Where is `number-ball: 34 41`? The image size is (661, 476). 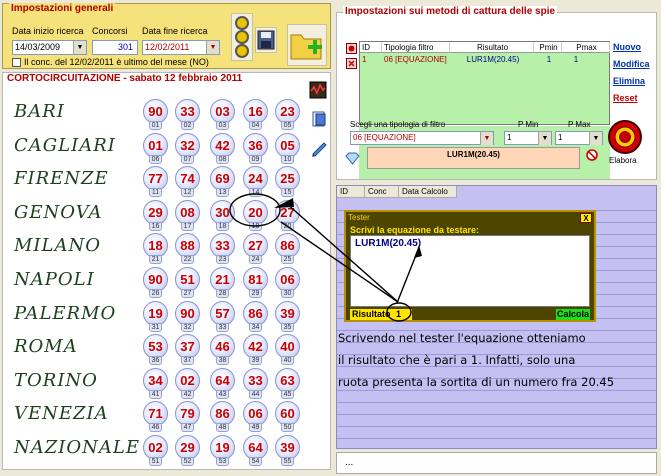 number-ball: 34 41 is located at coordinates (155, 383).